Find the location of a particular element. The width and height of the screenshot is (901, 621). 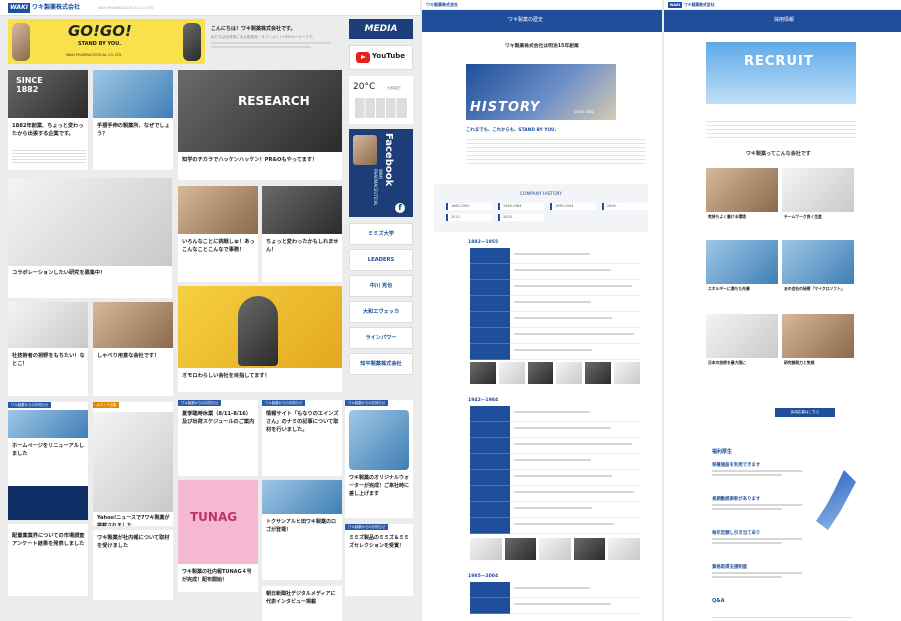

post-card: ちょっと変わったかもしれません！ is located at coordinates (302, 234).